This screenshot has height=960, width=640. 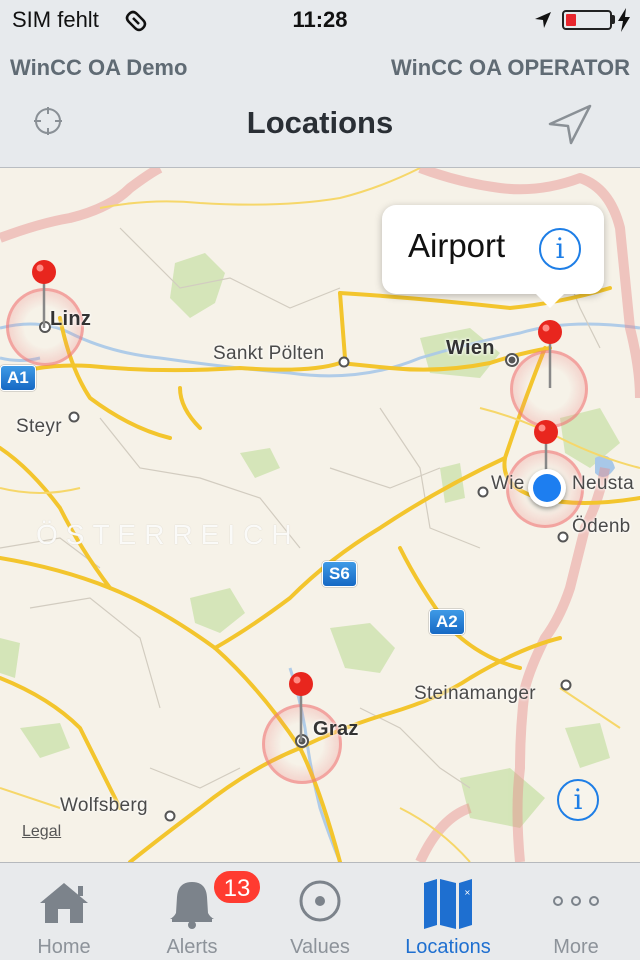 I want to click on tab-more: More, so click(x=576, y=911).